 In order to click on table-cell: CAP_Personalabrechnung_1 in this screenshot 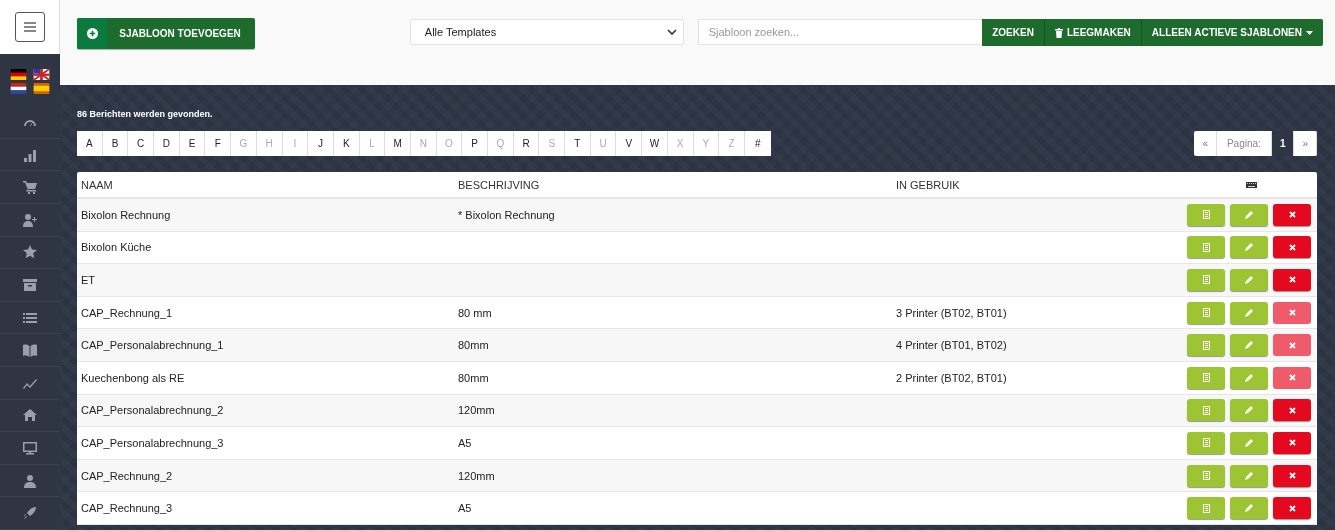, I will do `click(152, 345)`.